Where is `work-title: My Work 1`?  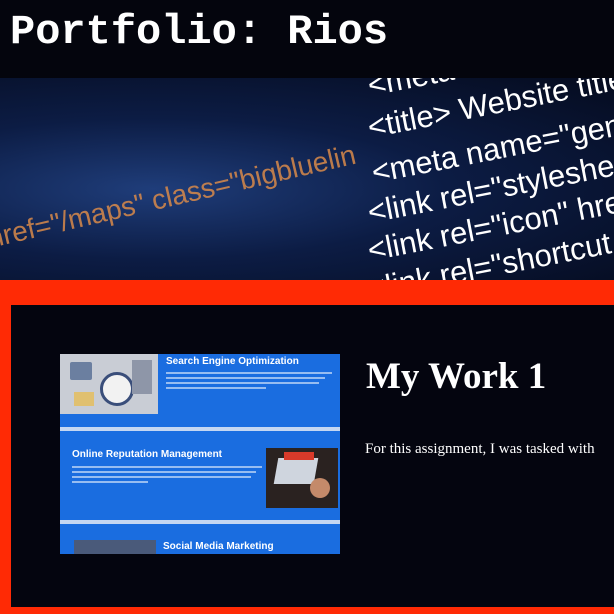 work-title: My Work 1 is located at coordinates (456, 376).